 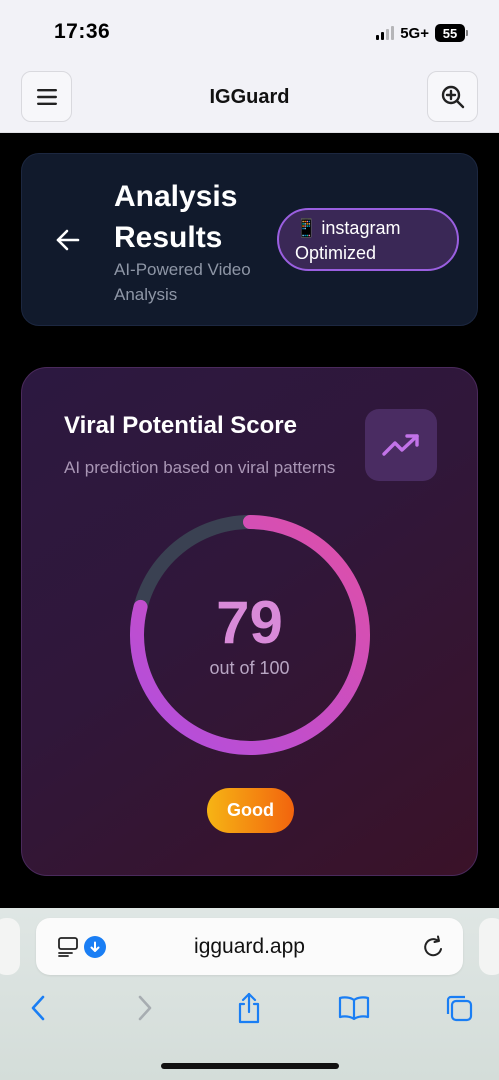 I want to click on chevron-left-icon, so click(x=38, y=1008).